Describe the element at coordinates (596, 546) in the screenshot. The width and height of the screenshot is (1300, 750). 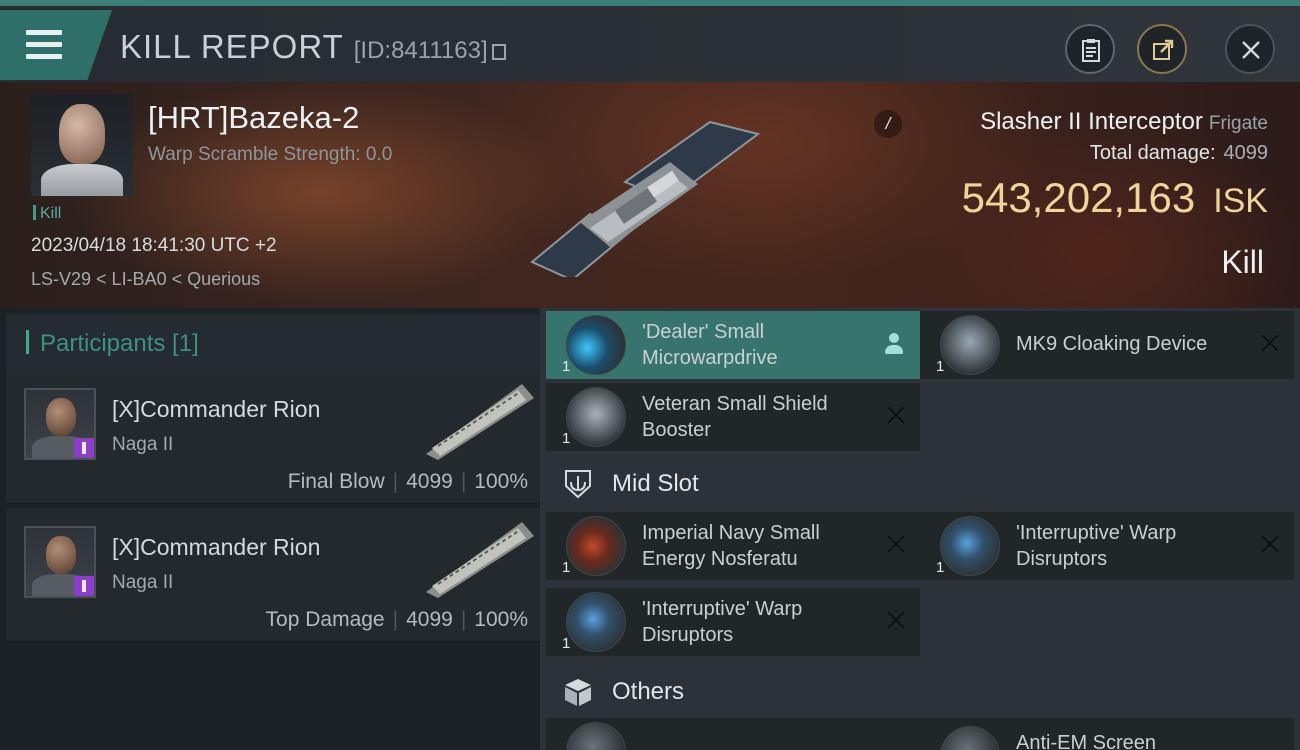
I see `energy-nosferatu-icon` at that location.